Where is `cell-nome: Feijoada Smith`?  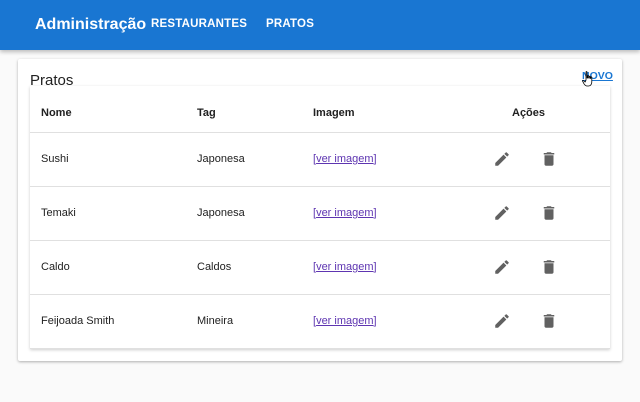 cell-nome: Feijoada Smith is located at coordinates (78, 321).